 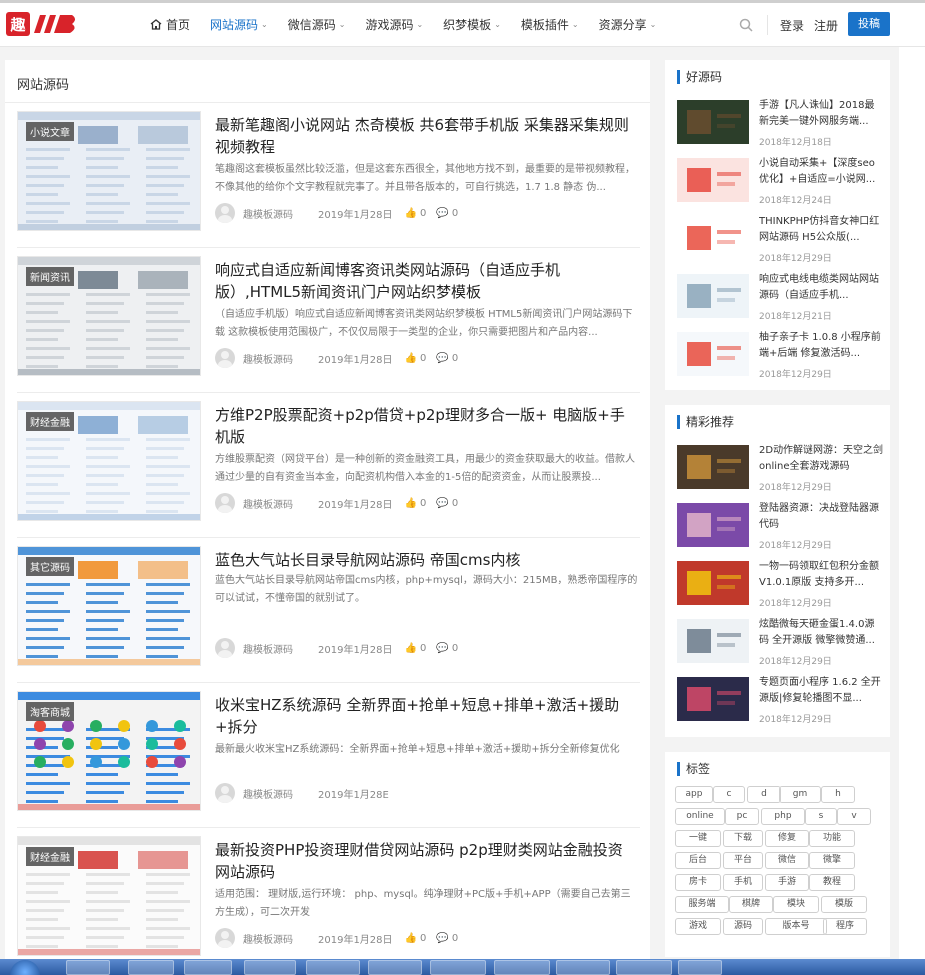 I want to click on tag-link: 模版, so click(x=844, y=904).